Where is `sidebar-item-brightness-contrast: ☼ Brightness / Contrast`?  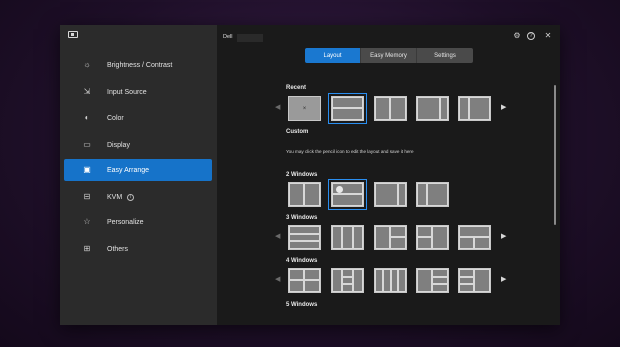
sidebar-item-brightness-contrast: ☼ Brightness / Contrast is located at coordinates (138, 65).